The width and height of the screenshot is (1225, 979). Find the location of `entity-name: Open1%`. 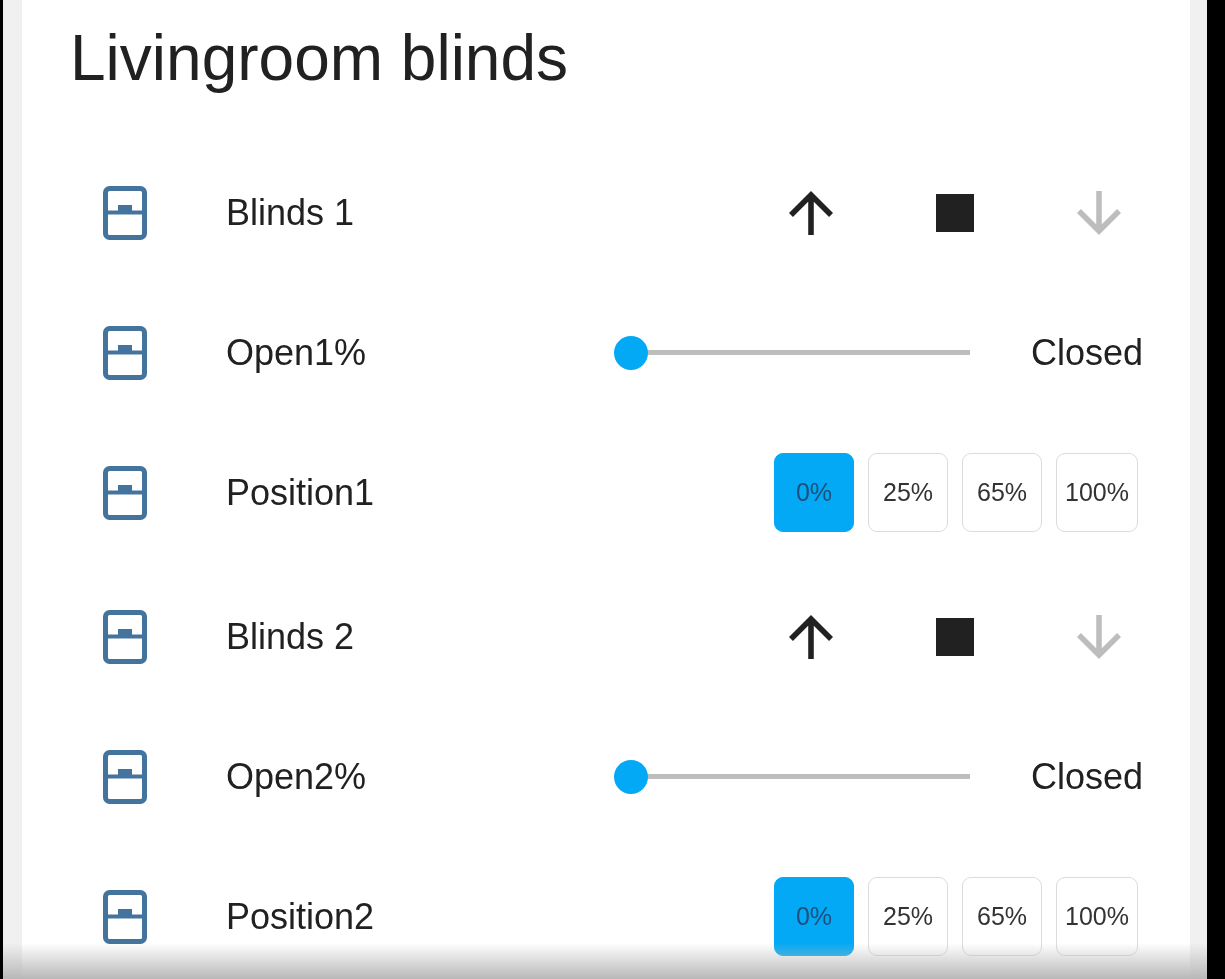

entity-name: Open1% is located at coordinates (296, 352).